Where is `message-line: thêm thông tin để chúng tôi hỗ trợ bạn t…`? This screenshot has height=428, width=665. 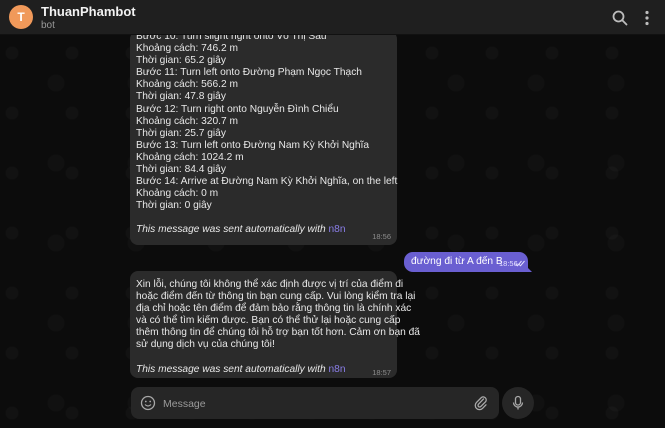 message-line: thêm thông tin để chúng tôi hỗ trợ bạn t… is located at coordinates (278, 333).